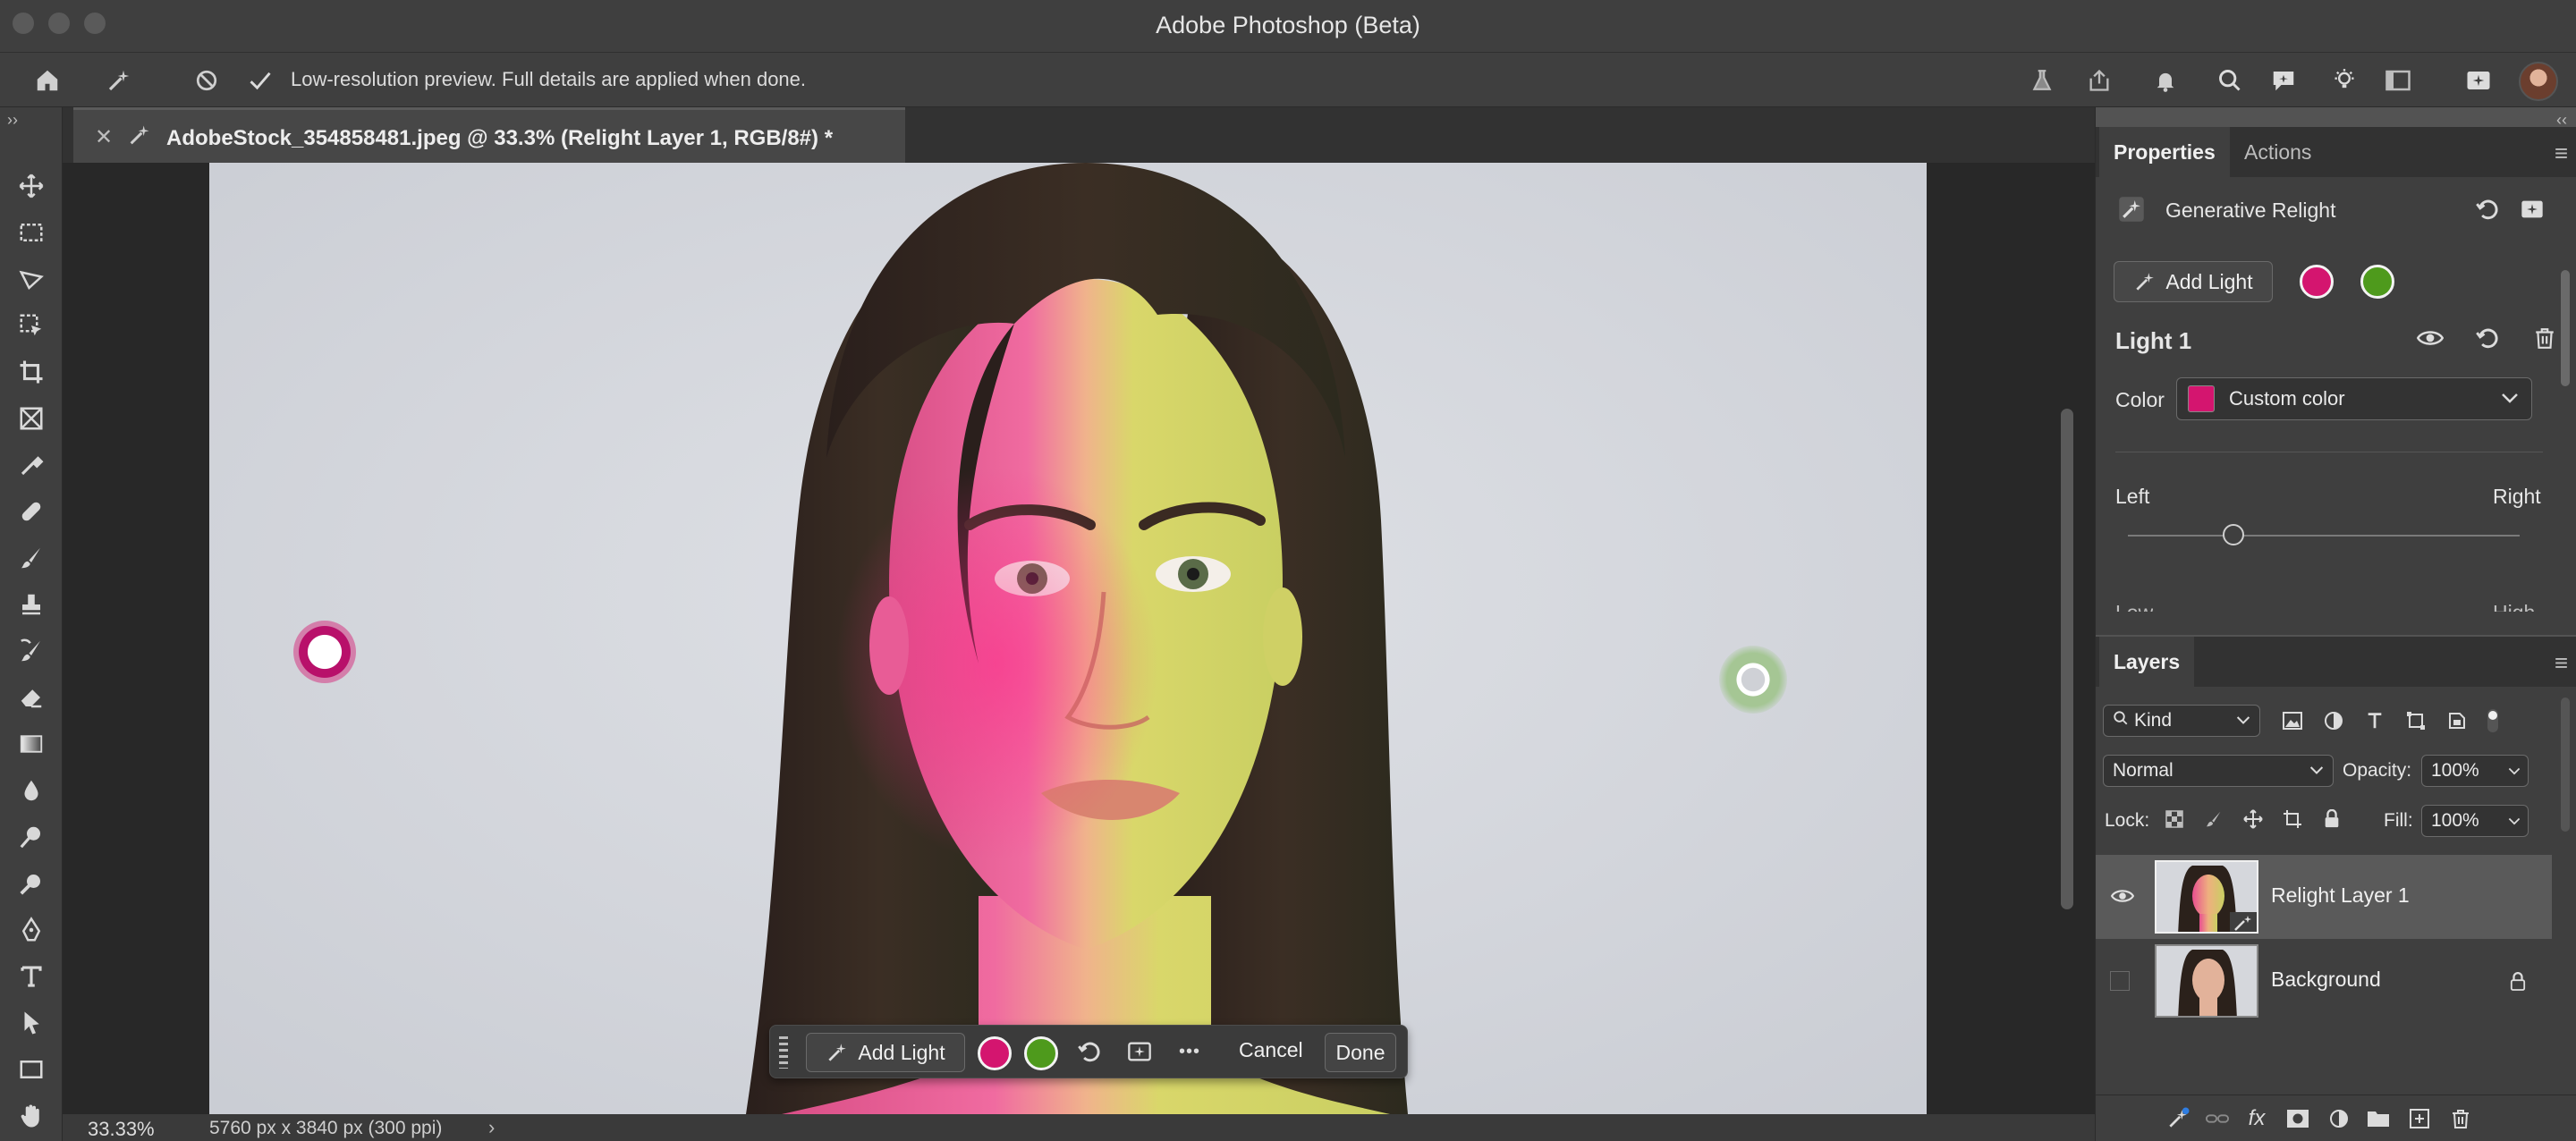 This screenshot has height=1141, width=2576. What do you see at coordinates (2284, 80) in the screenshot?
I see `chat-icon` at bounding box center [2284, 80].